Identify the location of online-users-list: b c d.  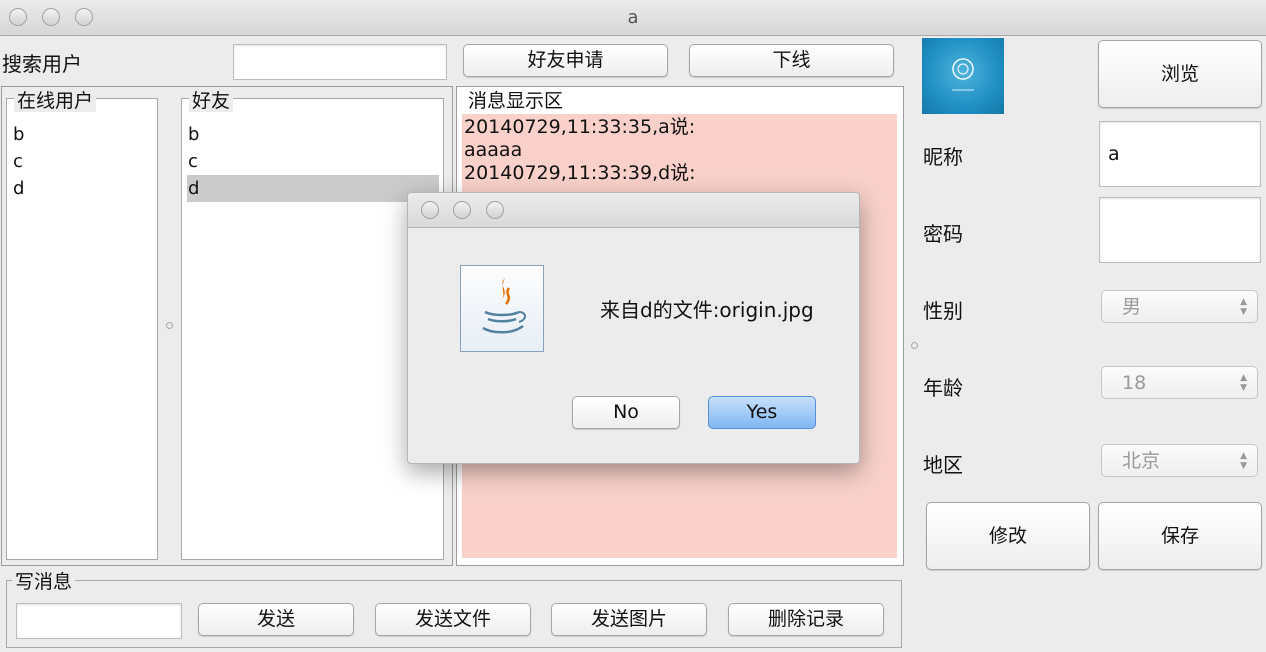
(82, 329).